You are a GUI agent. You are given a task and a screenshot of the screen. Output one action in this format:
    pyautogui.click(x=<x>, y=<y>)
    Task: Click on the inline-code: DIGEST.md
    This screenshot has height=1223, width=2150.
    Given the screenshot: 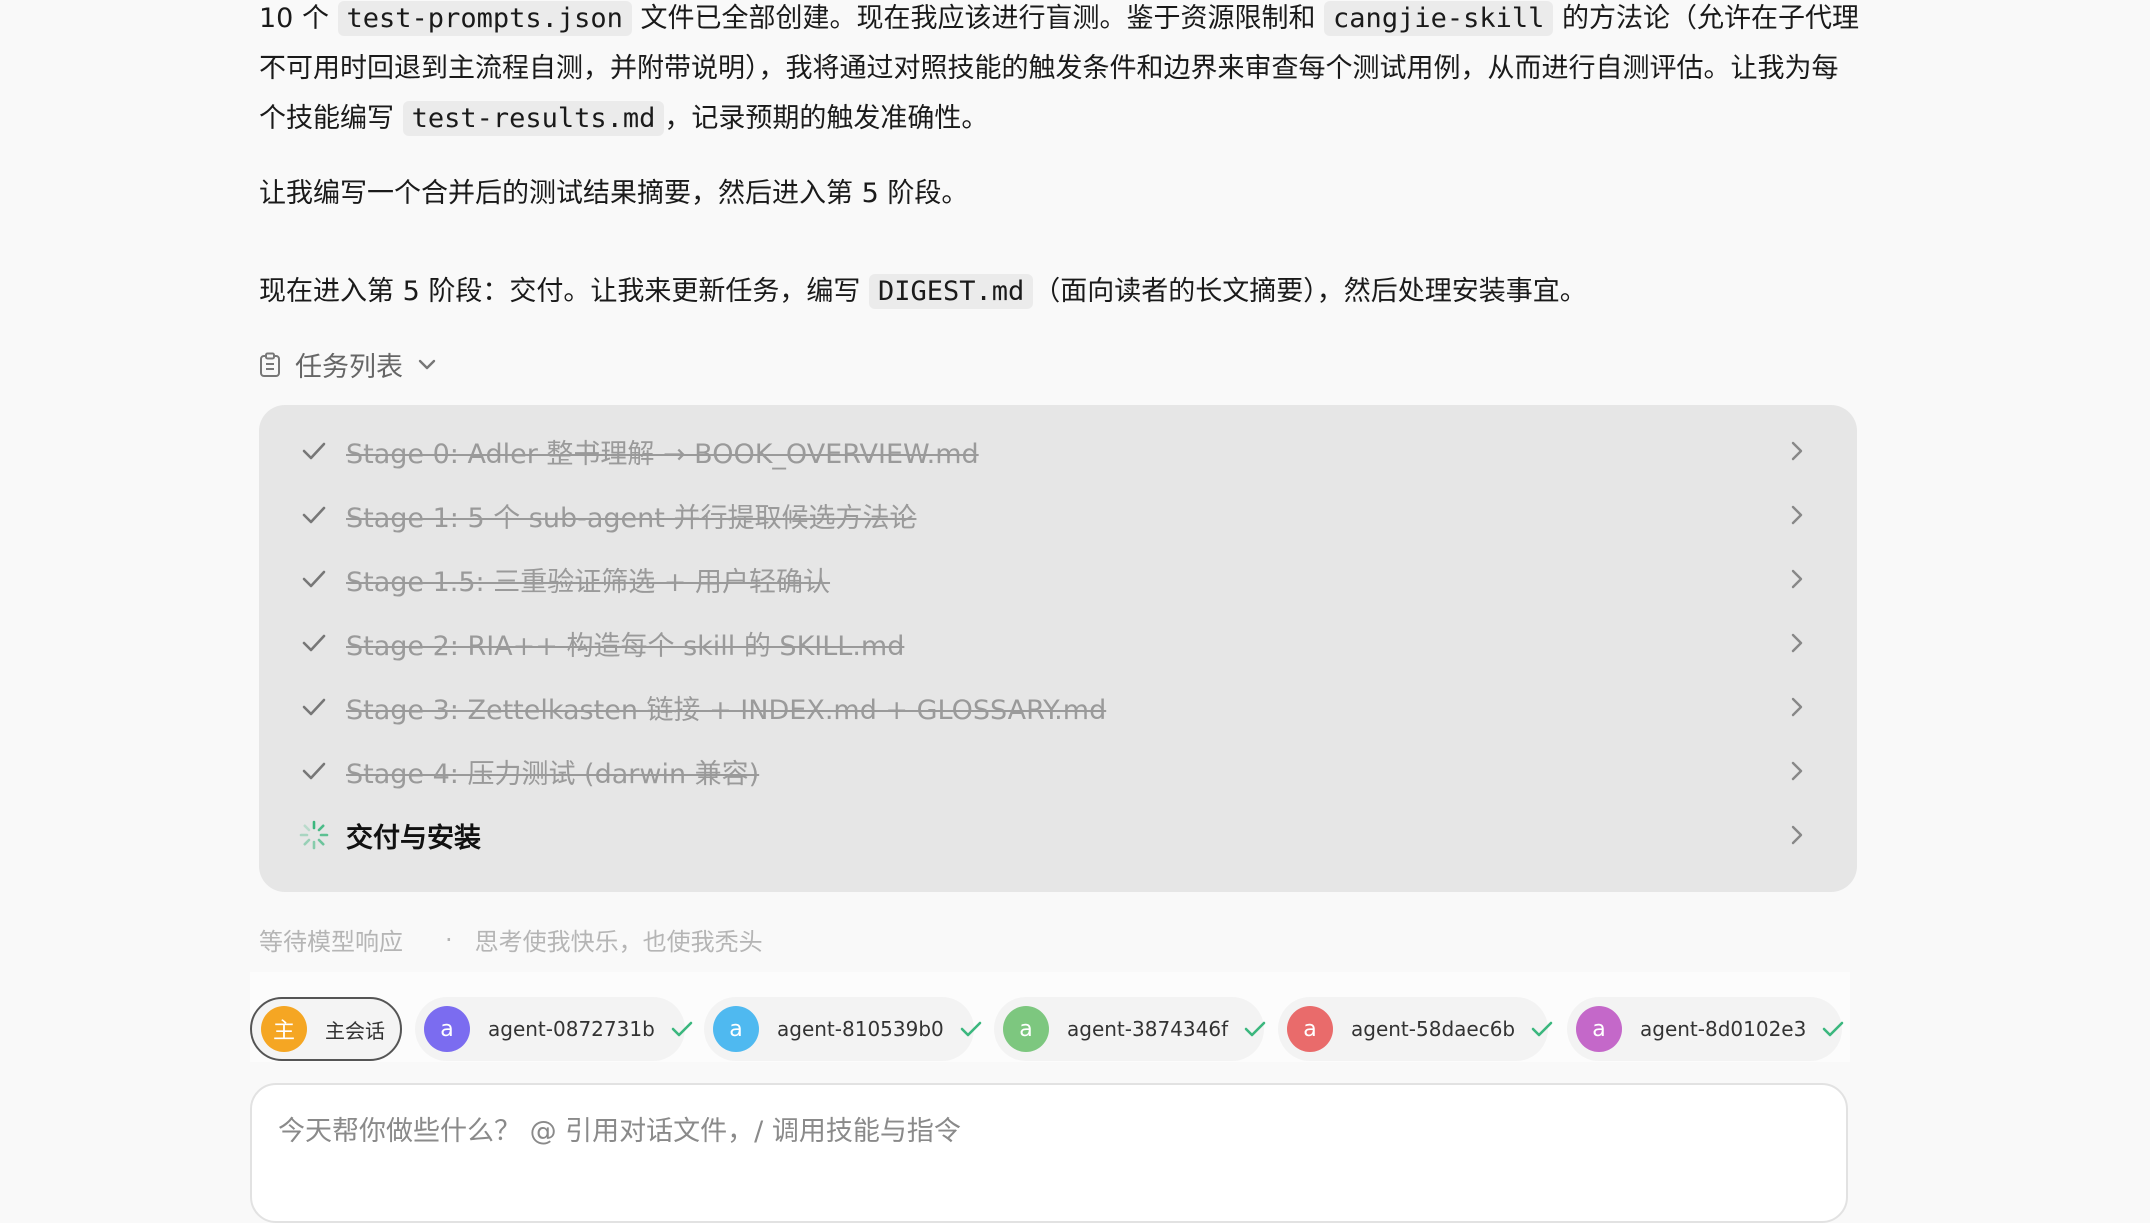 What is the action you would take?
    pyautogui.click(x=951, y=291)
    